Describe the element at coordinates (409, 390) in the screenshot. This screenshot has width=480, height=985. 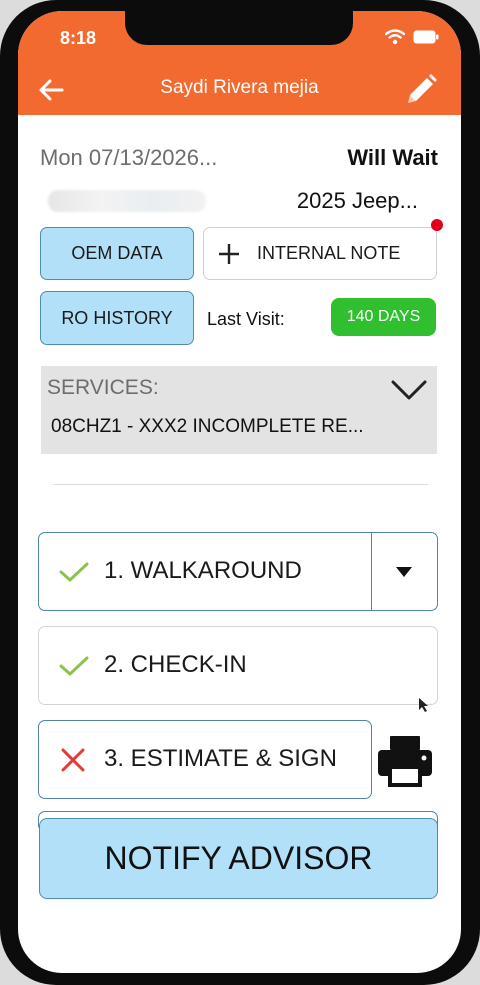
I see `chevron-down-icon` at that location.